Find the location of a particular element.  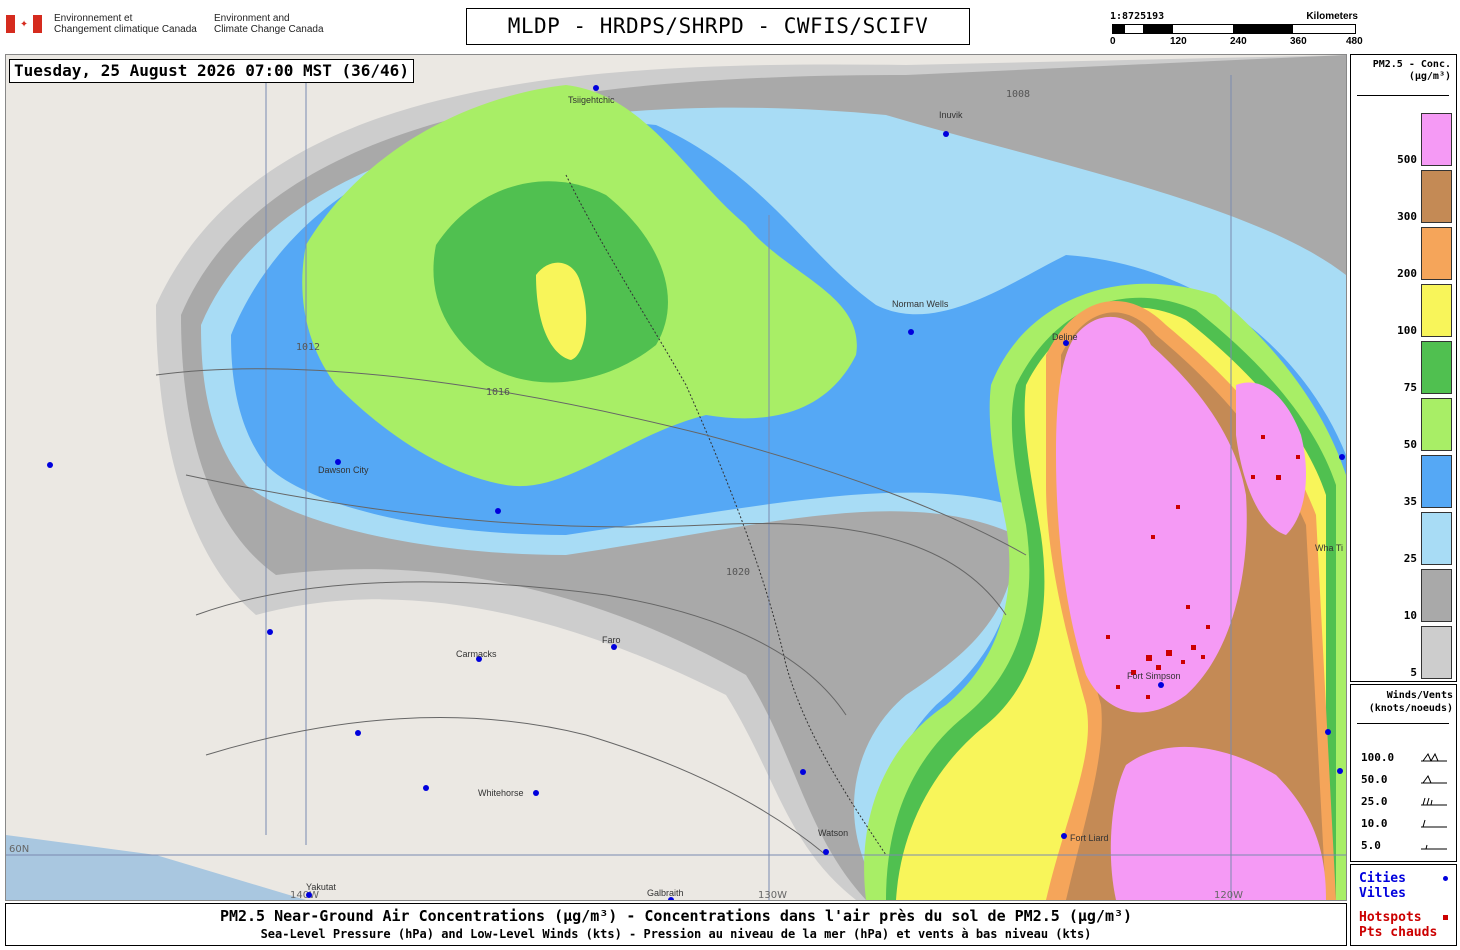

wind-speed-label: 10.0 is located at coordinates (1374, 823).